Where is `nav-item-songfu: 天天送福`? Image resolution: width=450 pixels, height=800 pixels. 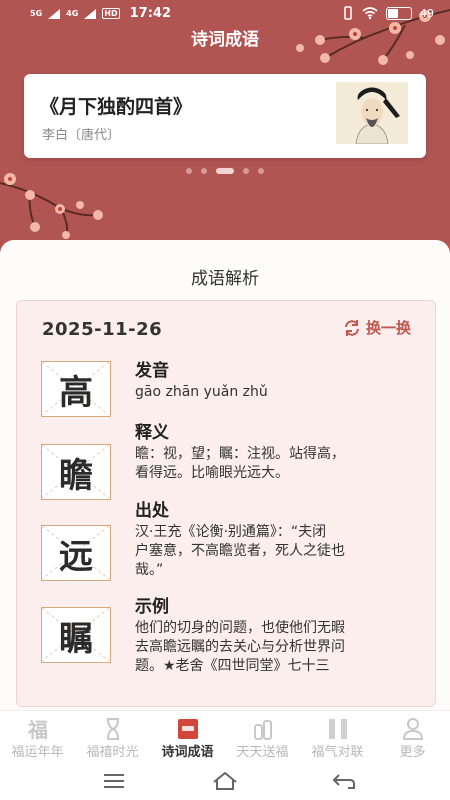
nav-item-songfu: 天天送福 is located at coordinates (262, 737).